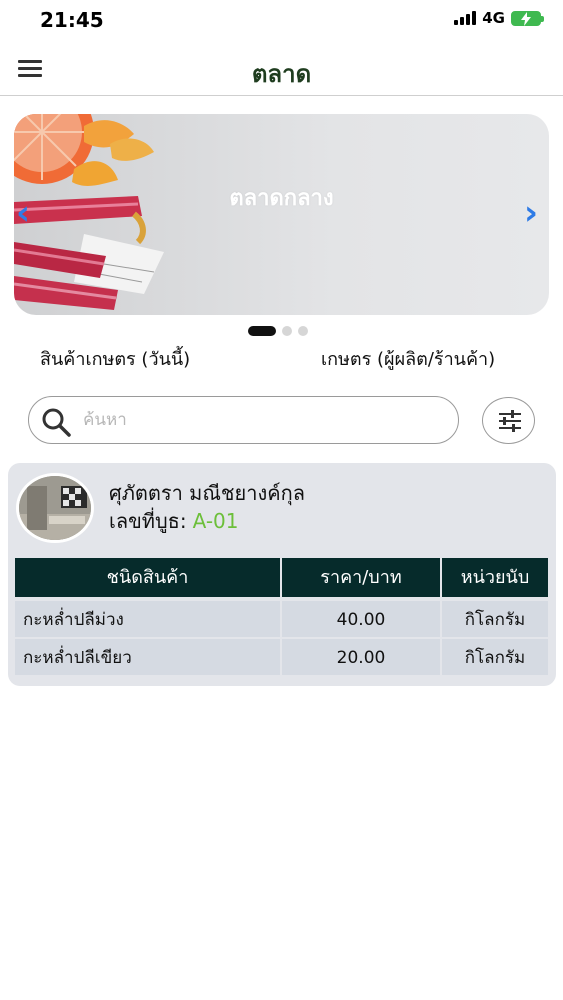 This screenshot has height=1000, width=563. What do you see at coordinates (281, 74) in the screenshot?
I see `page-title: ตลาด` at bounding box center [281, 74].